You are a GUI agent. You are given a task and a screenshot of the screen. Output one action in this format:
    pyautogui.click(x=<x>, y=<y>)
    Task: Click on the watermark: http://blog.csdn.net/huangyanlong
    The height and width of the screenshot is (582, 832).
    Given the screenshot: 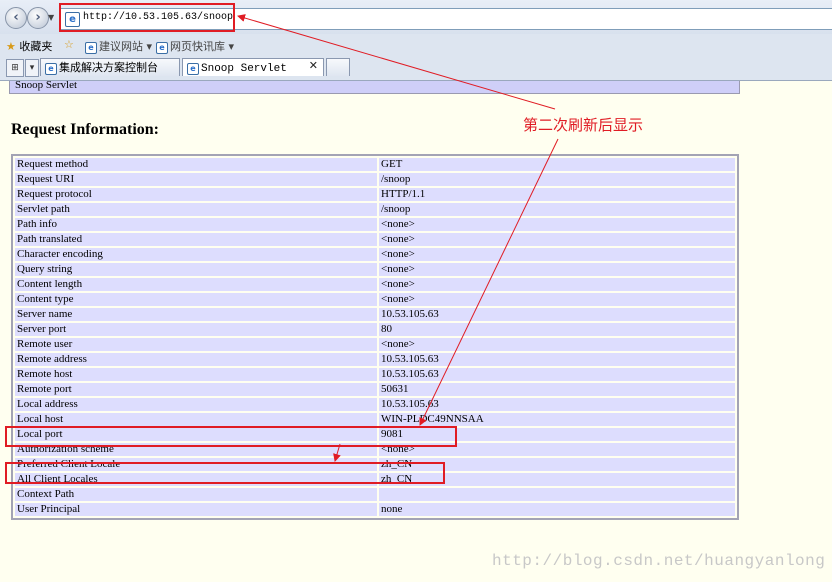 What is the action you would take?
    pyautogui.click(x=659, y=561)
    